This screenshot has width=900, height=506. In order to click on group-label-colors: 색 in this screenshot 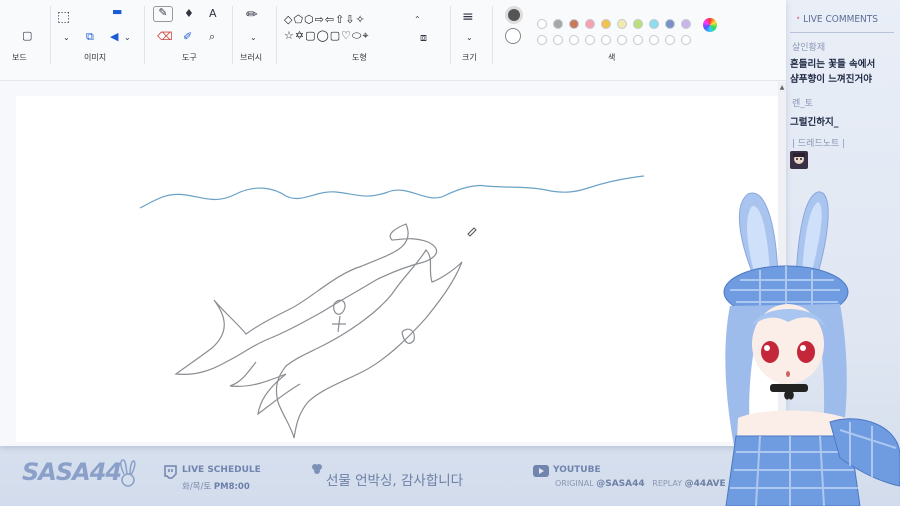, I will do `click(612, 57)`.